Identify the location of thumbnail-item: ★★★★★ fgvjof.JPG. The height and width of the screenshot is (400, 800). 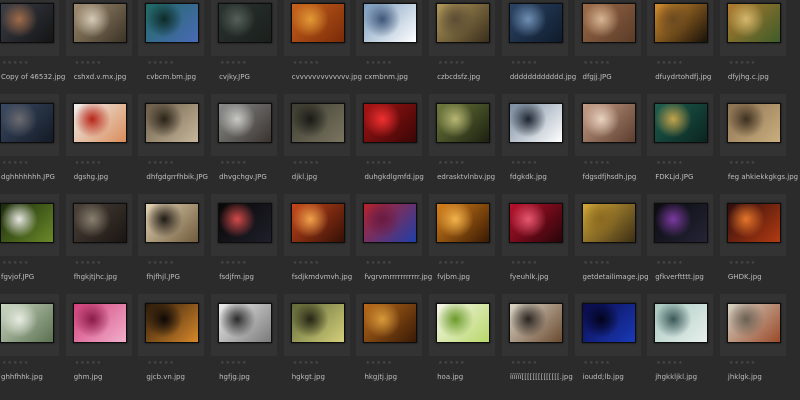
(29, 243).